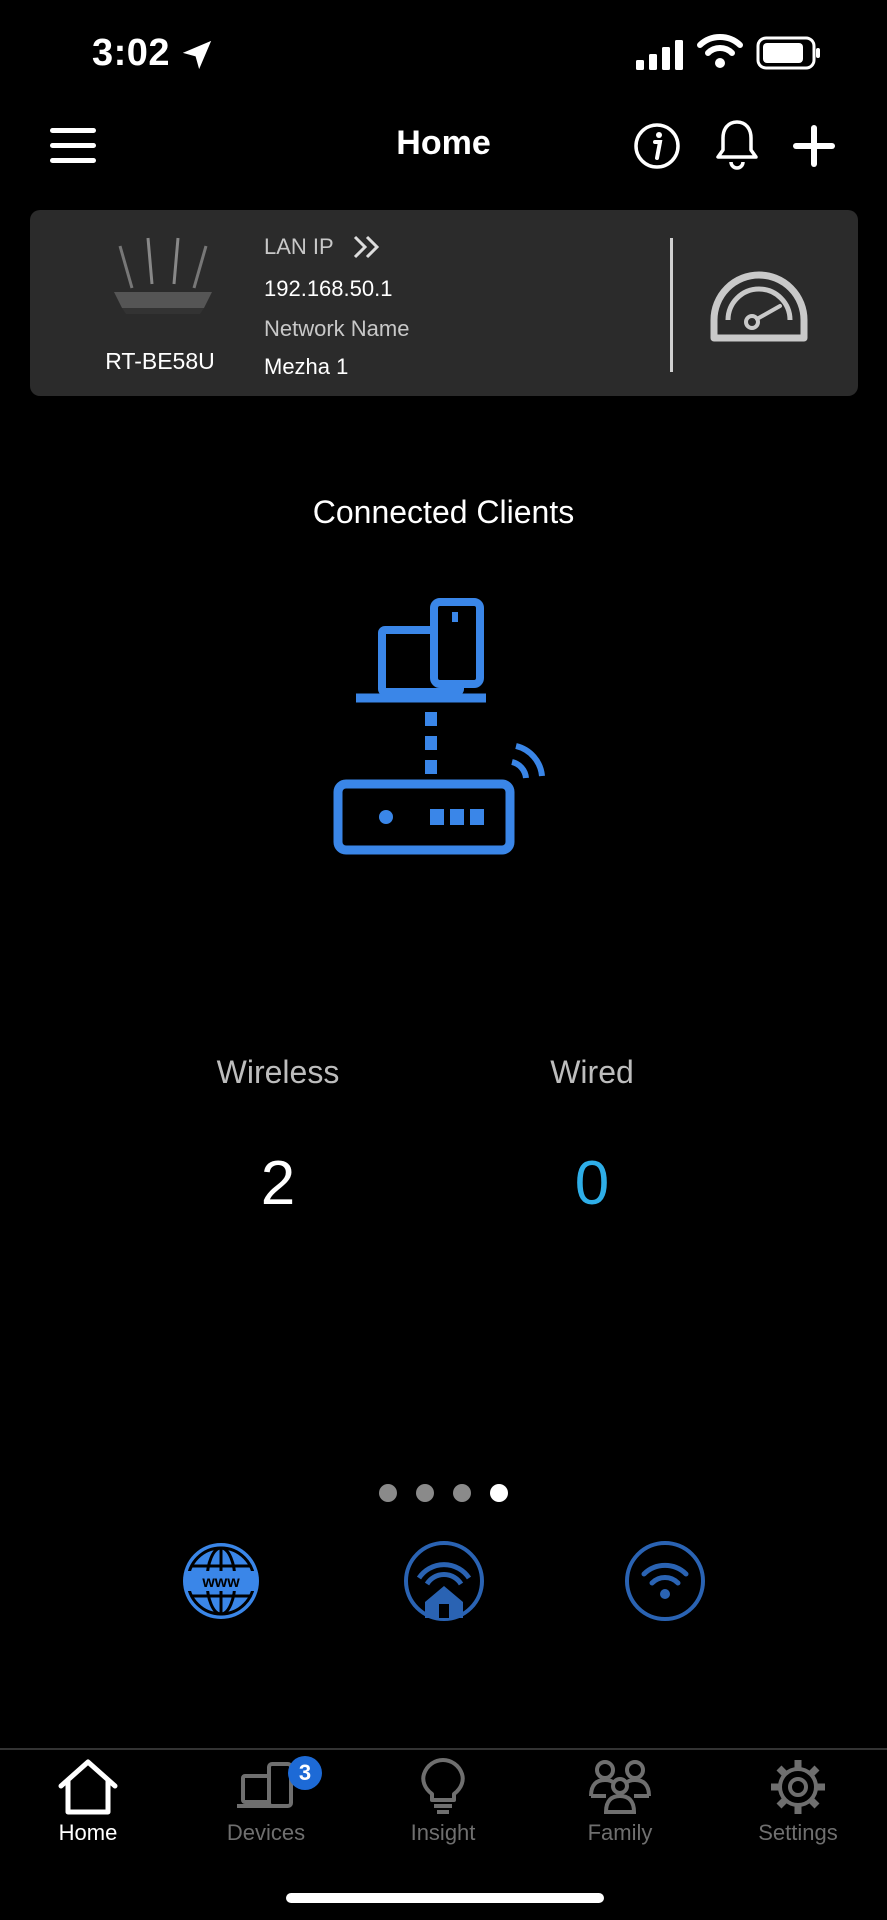 This screenshot has width=887, height=1920. I want to click on tab-devices-label: Devices, so click(266, 1832).